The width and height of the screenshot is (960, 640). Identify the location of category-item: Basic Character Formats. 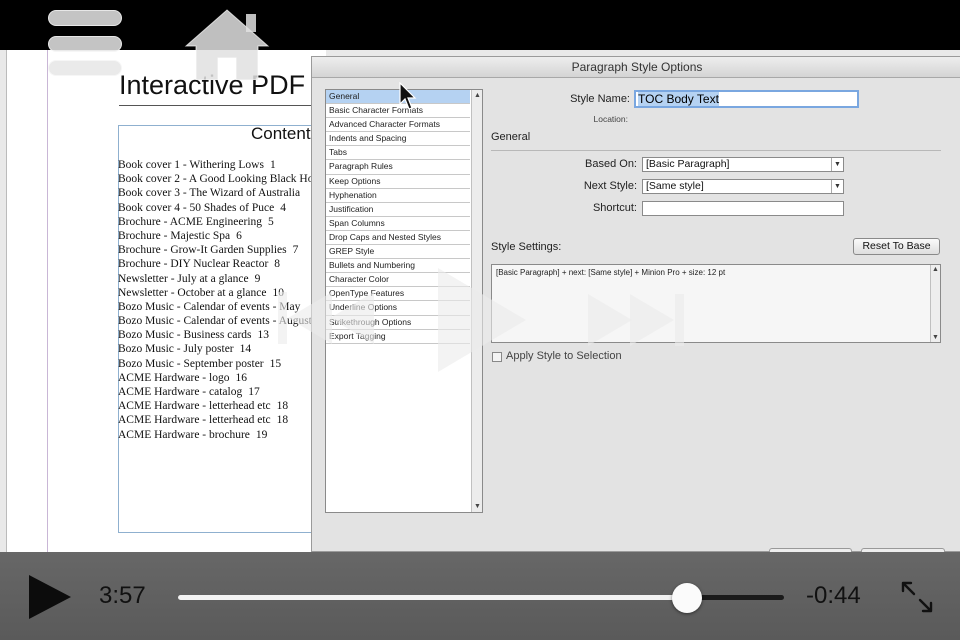
(398, 111).